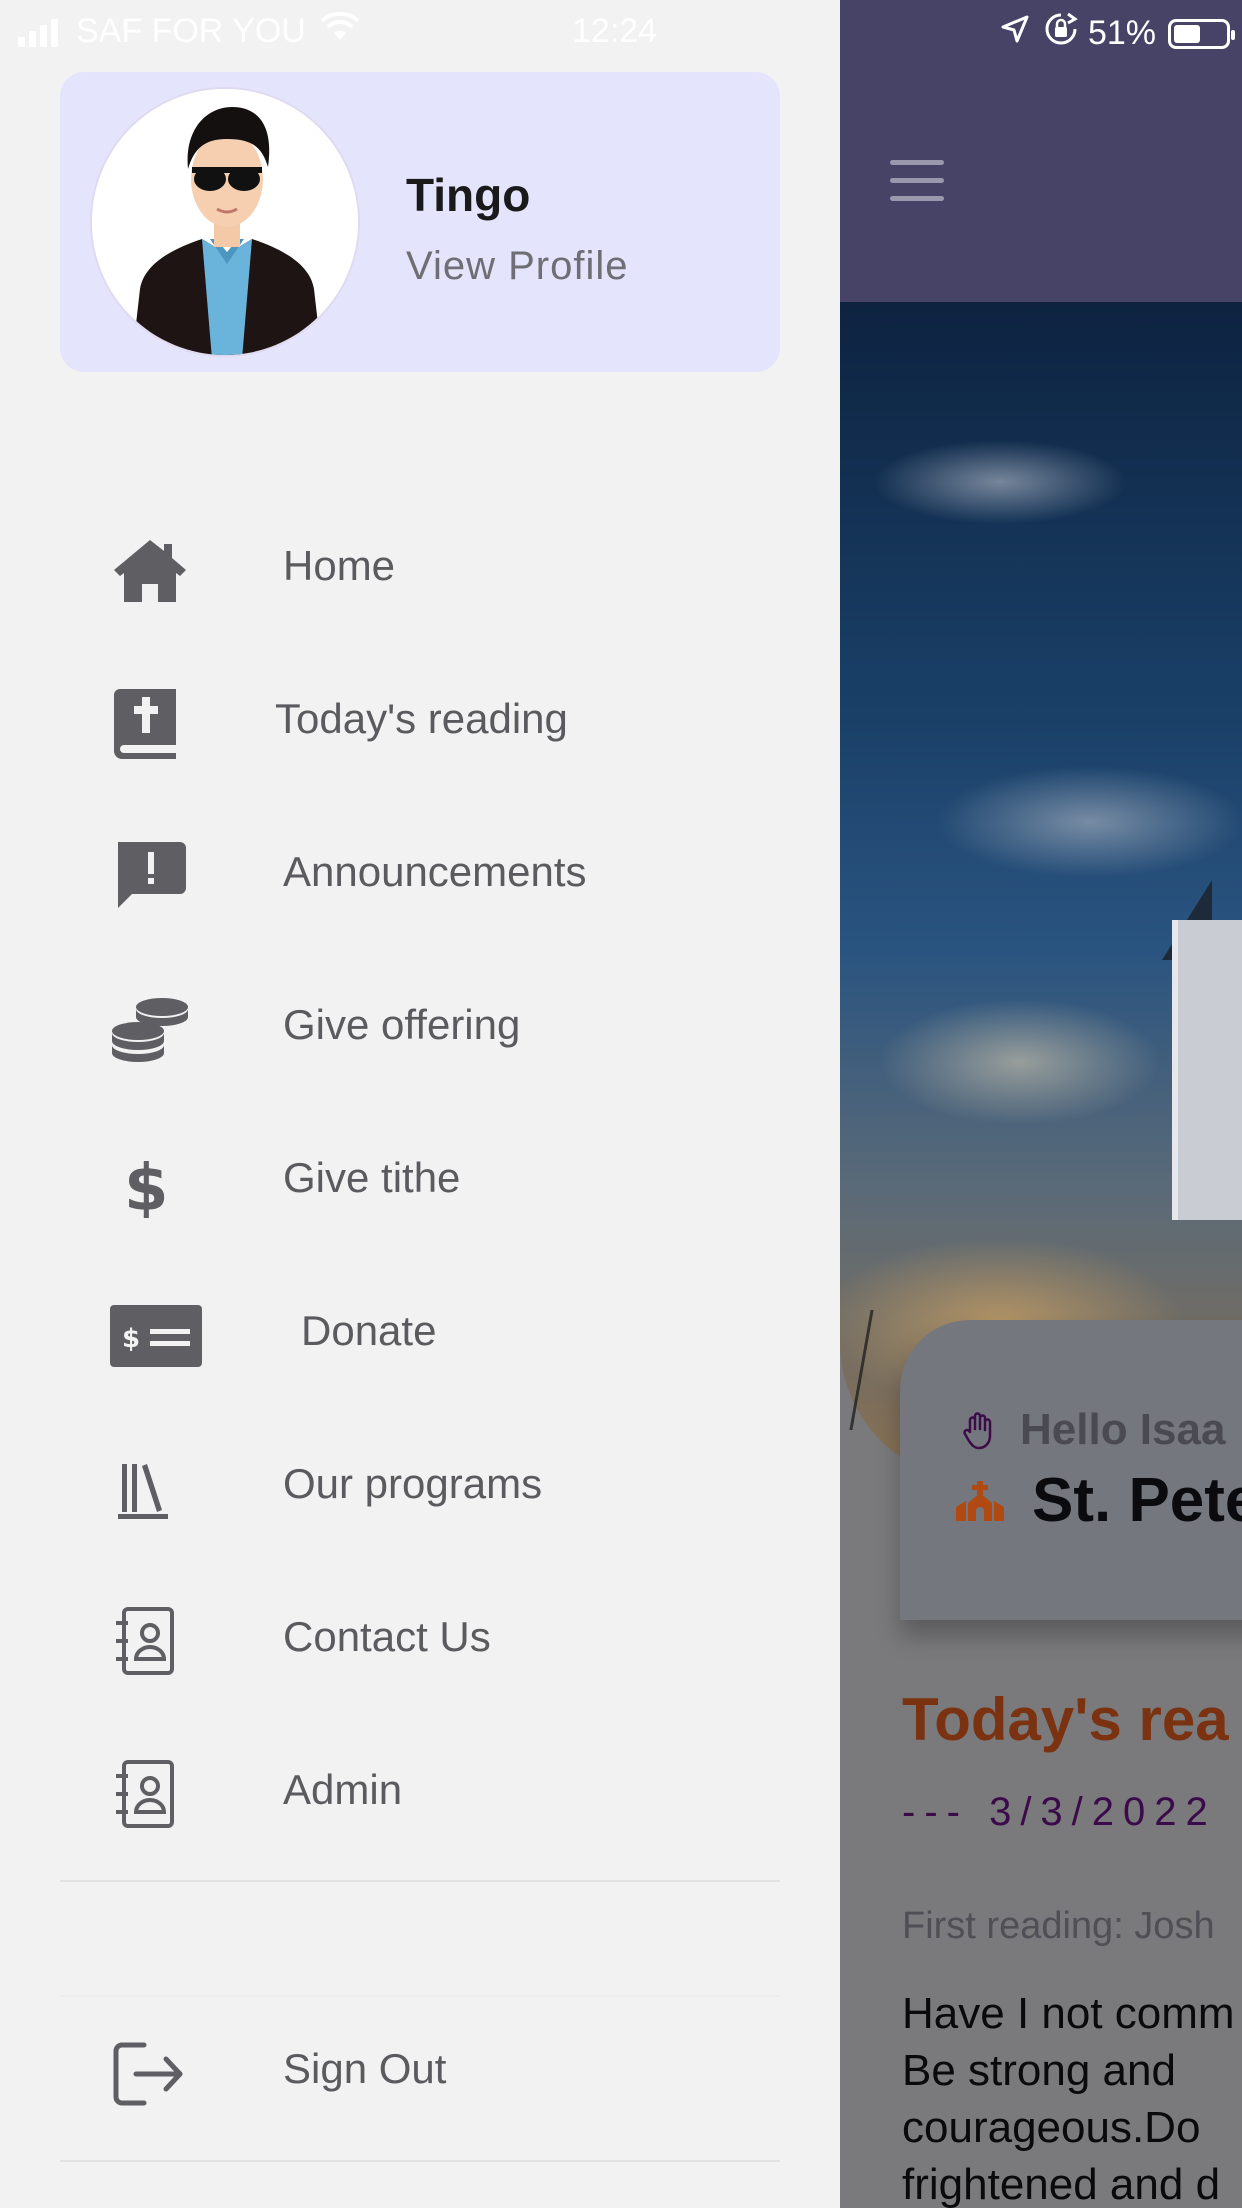  Describe the element at coordinates (150, 1489) in the screenshot. I see `library-icon` at that location.